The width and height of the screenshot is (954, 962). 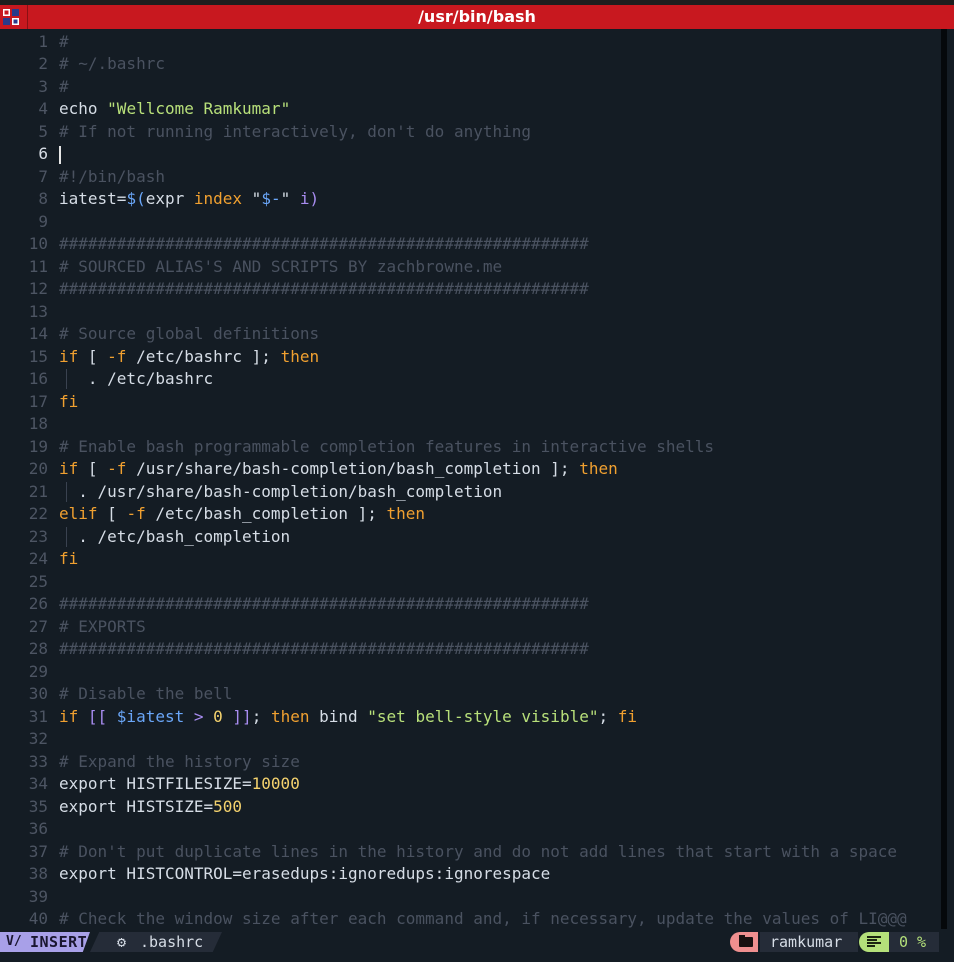 What do you see at coordinates (470, 424) in the screenshot?
I see `code-line: 18` at bounding box center [470, 424].